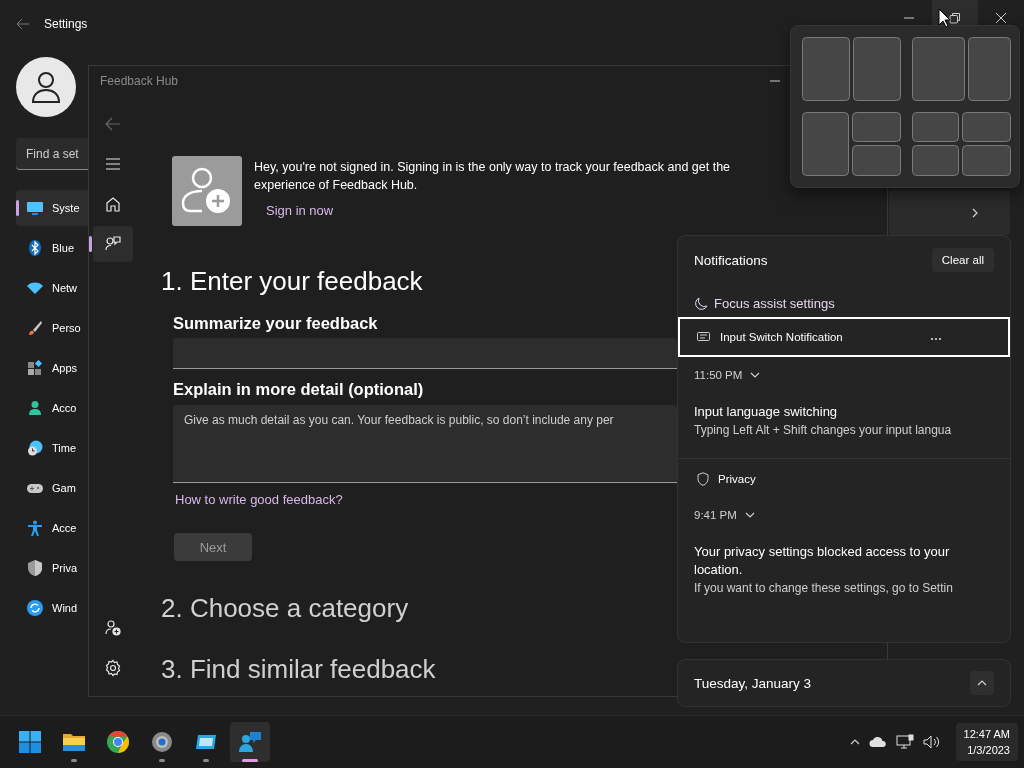 Image resolution: width=1024 pixels, height=768 pixels. What do you see at coordinates (766, 412) in the screenshot?
I see `notification-title: Input language switching` at bounding box center [766, 412].